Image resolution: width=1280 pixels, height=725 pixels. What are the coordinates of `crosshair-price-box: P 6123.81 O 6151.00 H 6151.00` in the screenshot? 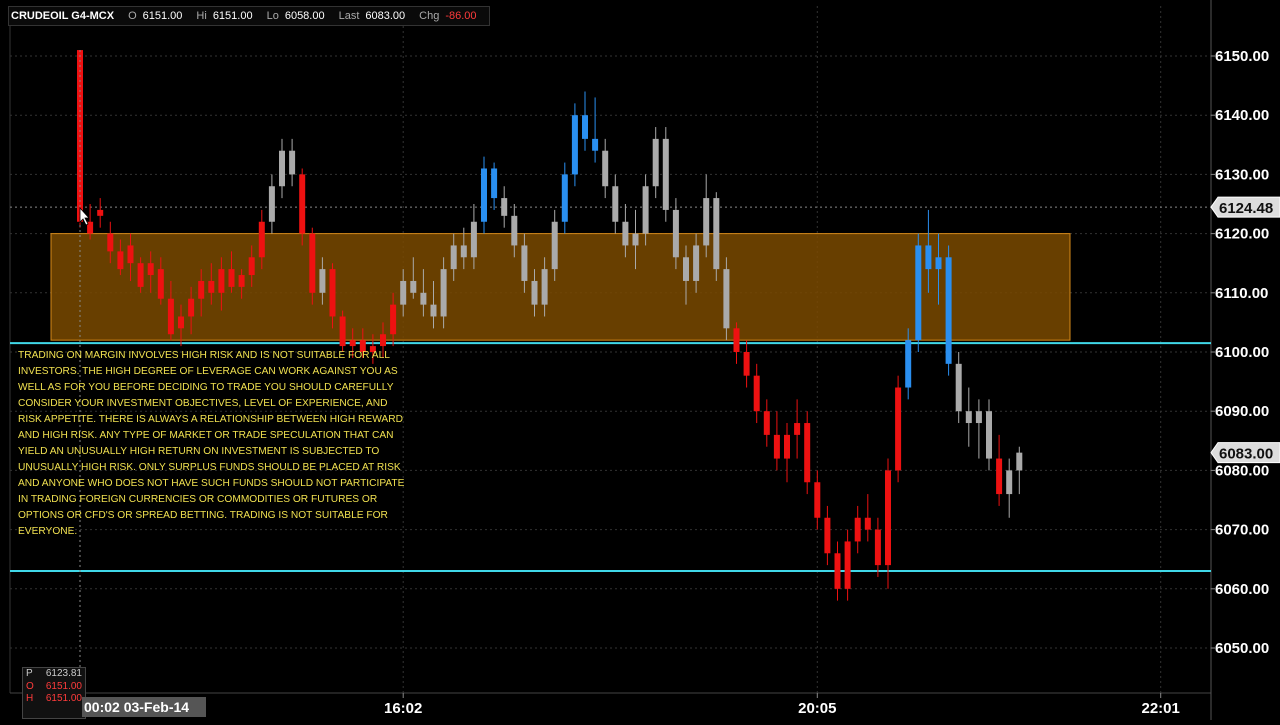 It's located at (54, 693).